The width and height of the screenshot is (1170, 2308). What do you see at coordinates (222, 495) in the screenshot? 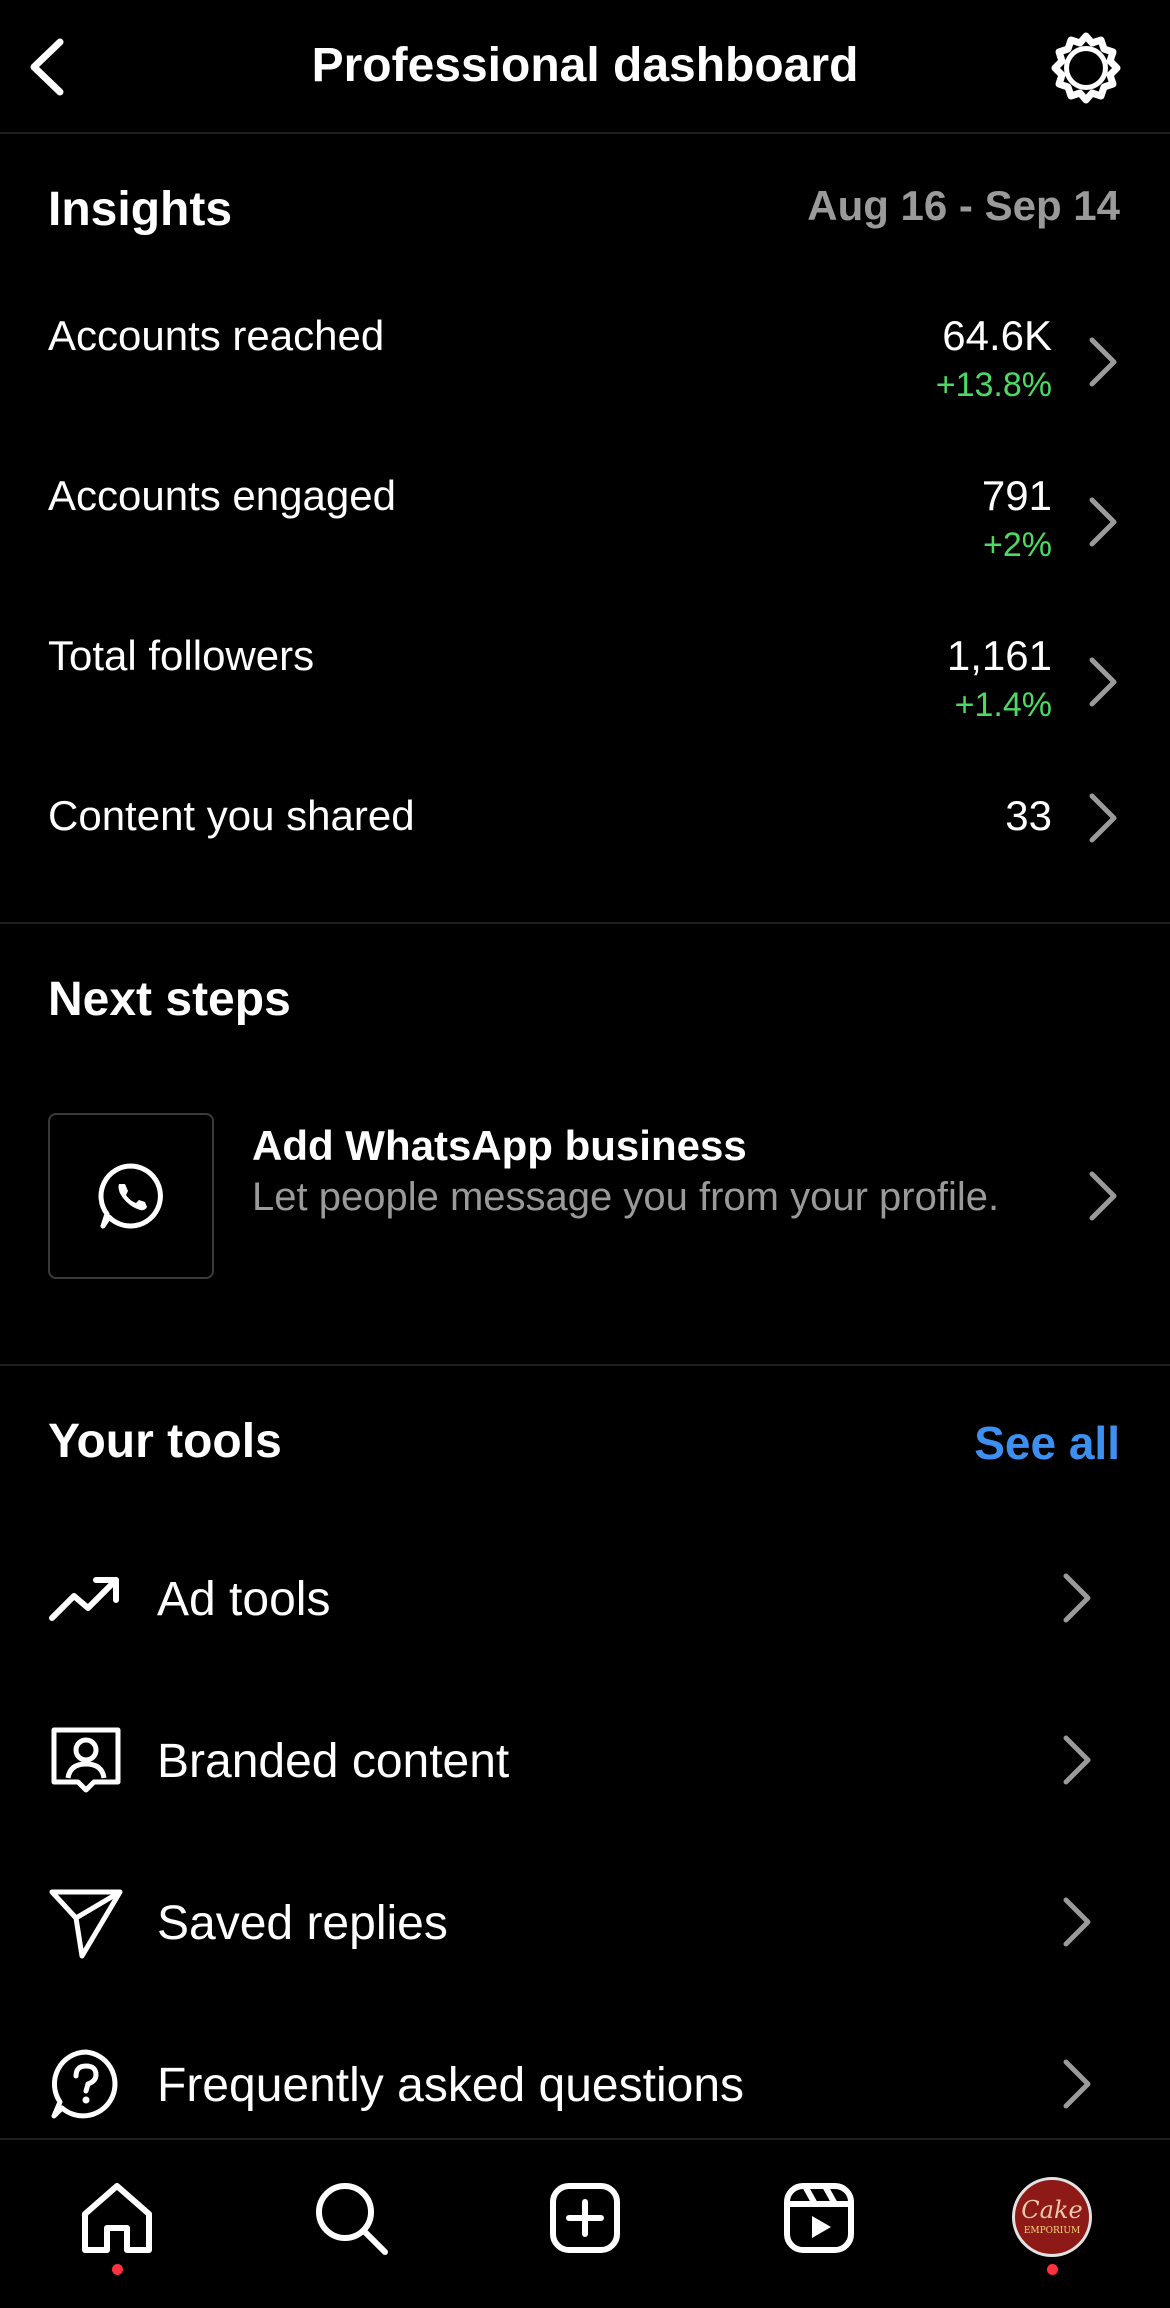
I see `metric-label: Accounts engaged` at bounding box center [222, 495].